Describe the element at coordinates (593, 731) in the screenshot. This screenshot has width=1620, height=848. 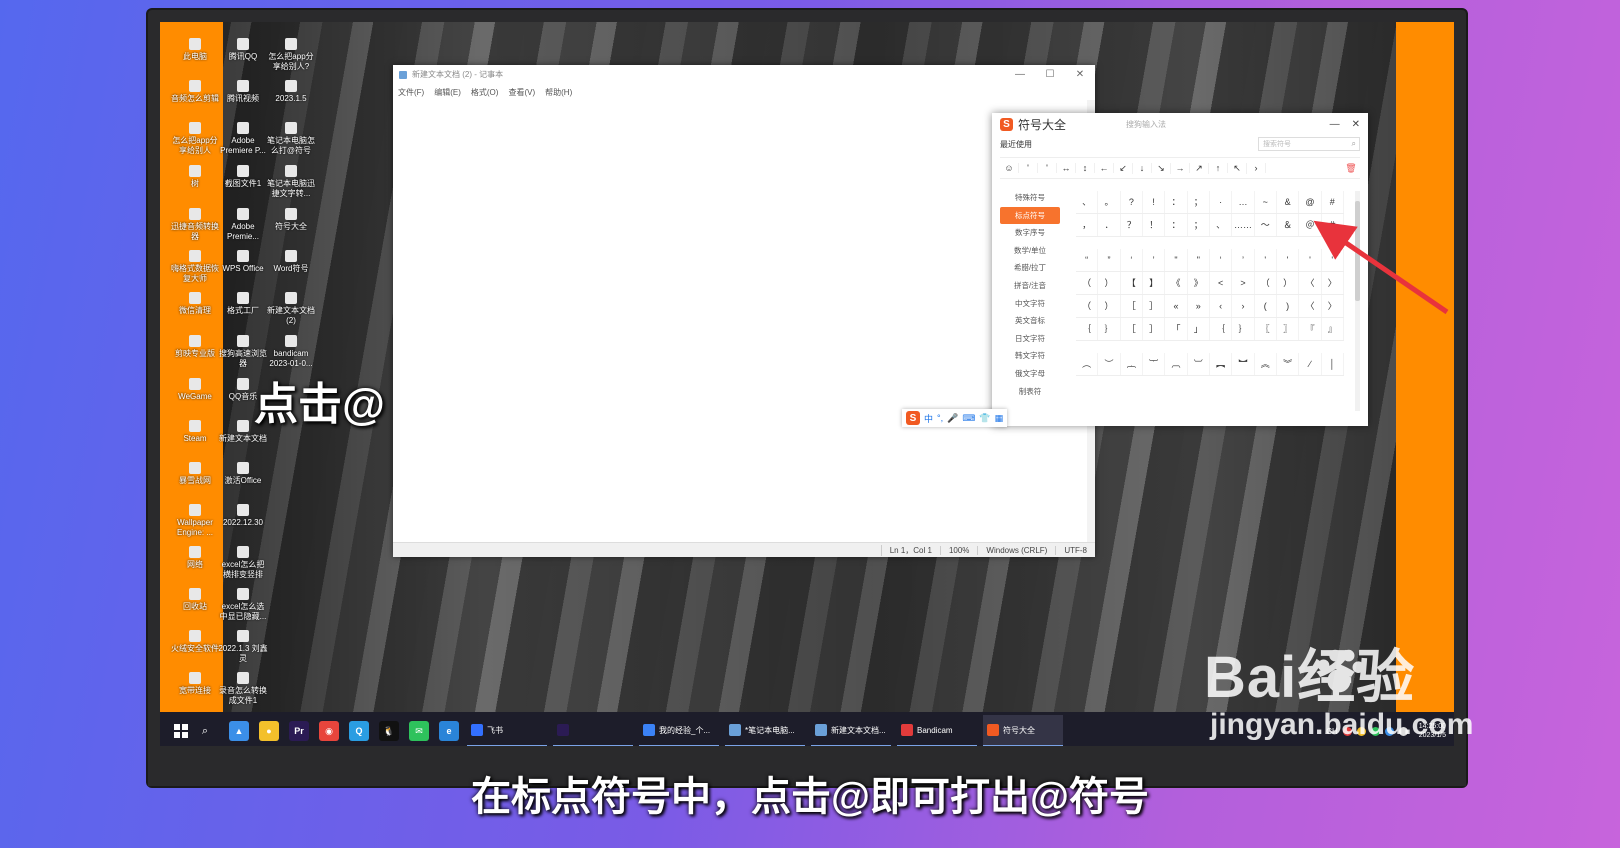
I see `taskbar-task` at that location.